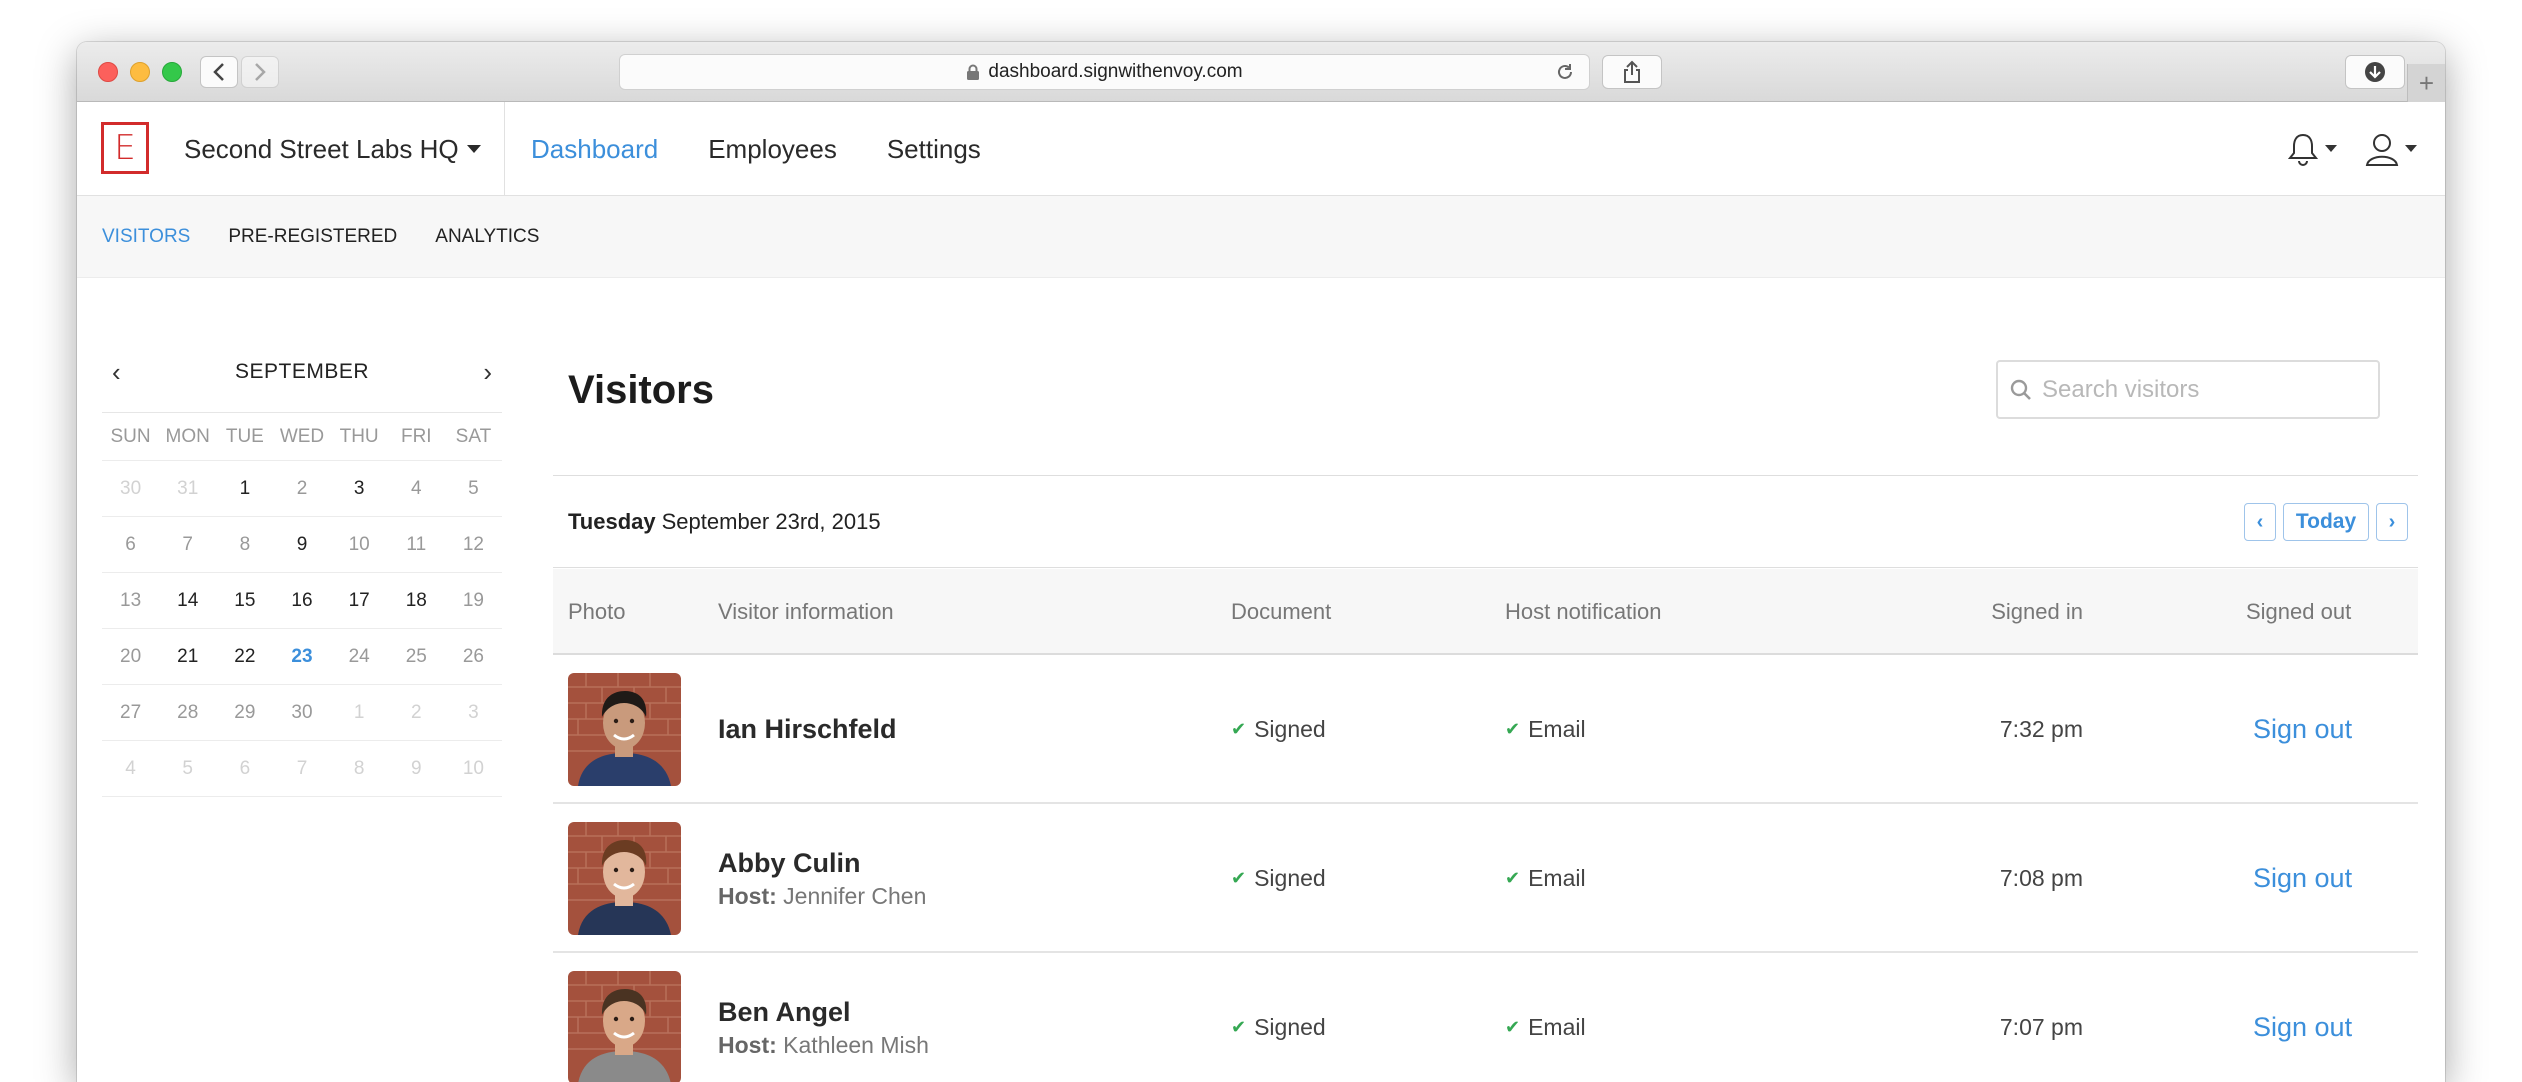  What do you see at coordinates (1513, 878) in the screenshot?
I see `check-icon: ✔` at bounding box center [1513, 878].